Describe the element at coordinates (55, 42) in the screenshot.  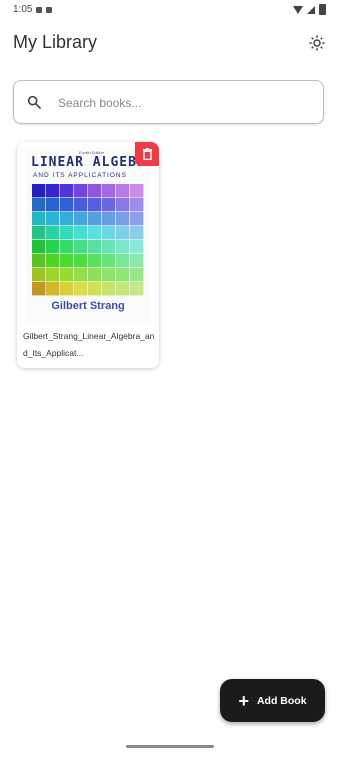
I see `page-title: My Library` at that location.